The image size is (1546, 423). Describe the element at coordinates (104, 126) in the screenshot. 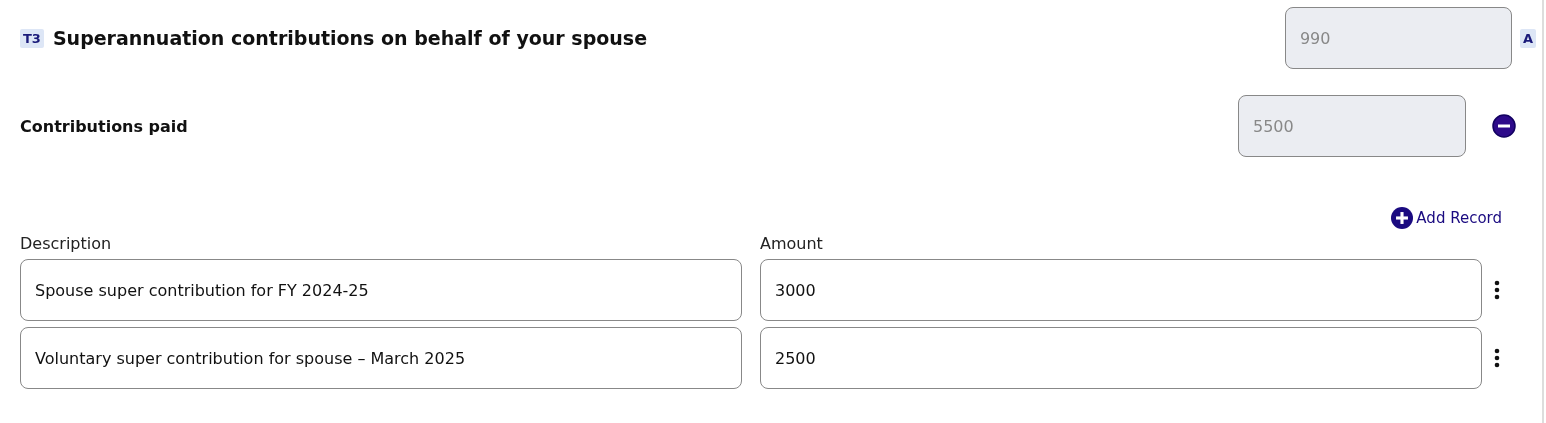

I see `field-label: Contributions paid` at that location.